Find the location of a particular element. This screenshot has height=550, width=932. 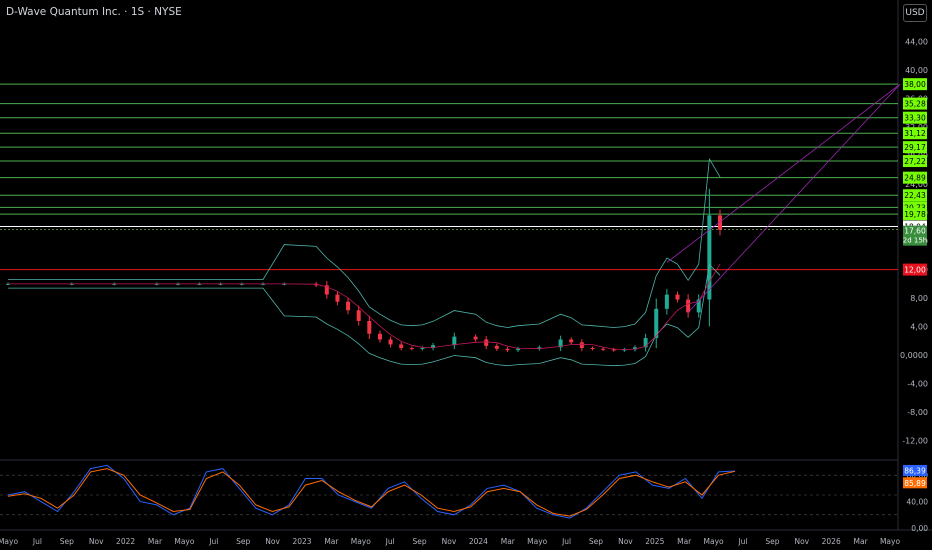

currency-button: USD is located at coordinates (915, 13).